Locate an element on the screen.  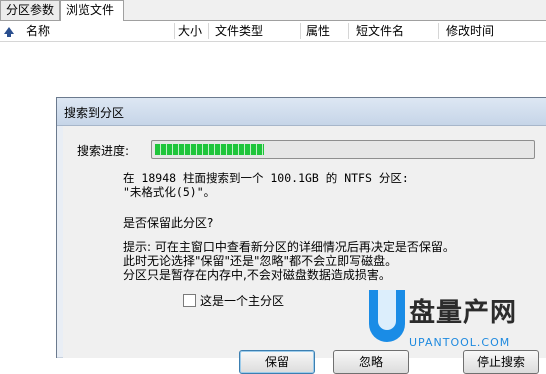
result-line-2: "未格式化(5)"。 is located at coordinates (169, 192).